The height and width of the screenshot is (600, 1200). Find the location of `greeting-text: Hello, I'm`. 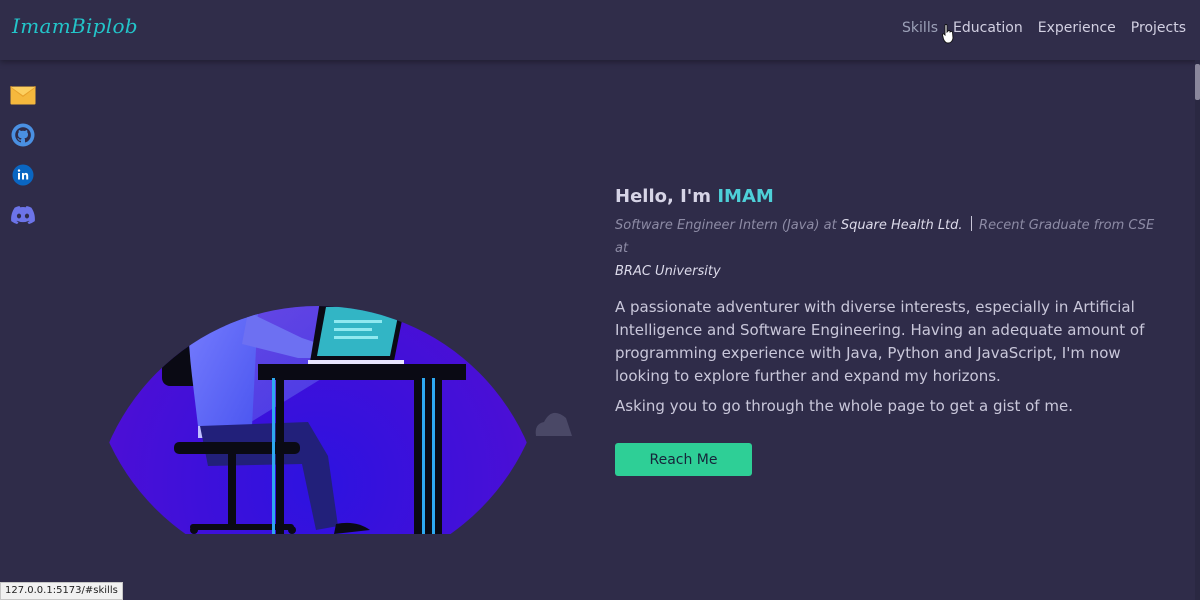

greeting-text: Hello, I'm is located at coordinates (663, 196).